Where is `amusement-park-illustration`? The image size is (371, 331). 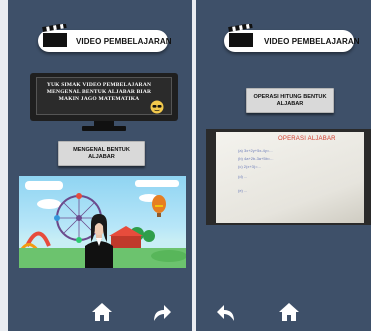
amusement-park-illustration is located at coordinates (102, 224).